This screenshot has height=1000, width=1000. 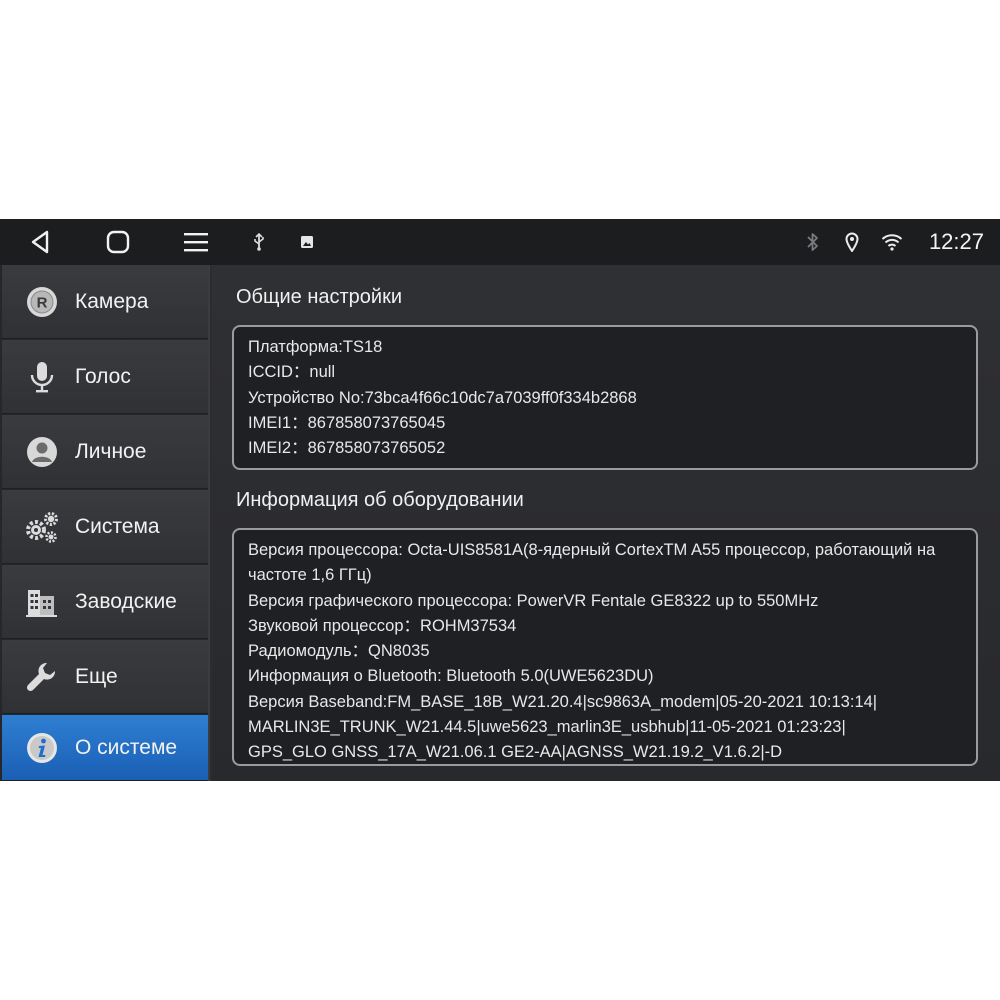 I want to click on image-notification, so click(x=307, y=242).